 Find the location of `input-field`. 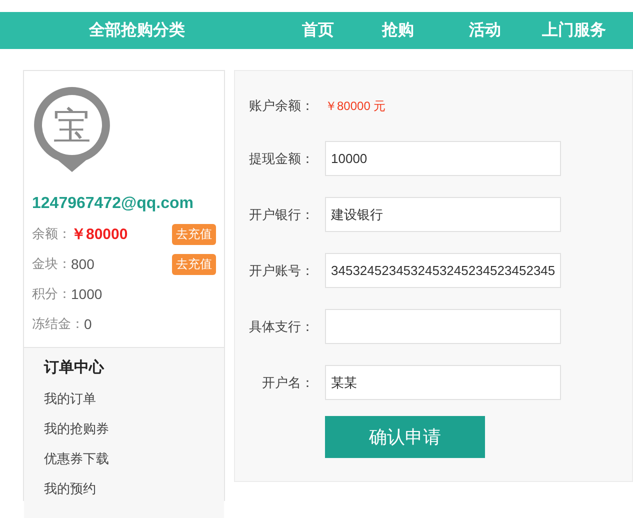

input-field is located at coordinates (443, 326).